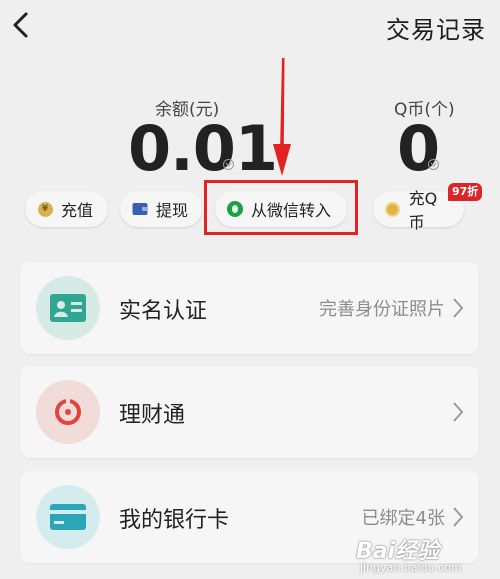 This screenshot has height=579, width=500. Describe the element at coordinates (174, 520) in the screenshot. I see `my-bank-cards-label: 我的银行卡` at that location.